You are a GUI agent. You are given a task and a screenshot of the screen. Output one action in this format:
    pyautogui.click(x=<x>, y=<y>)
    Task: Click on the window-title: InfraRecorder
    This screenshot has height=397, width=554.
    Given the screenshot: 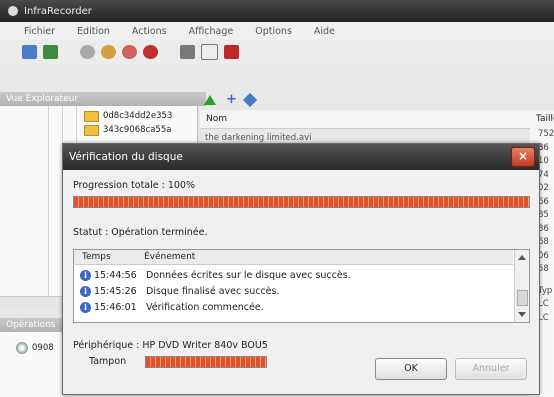 What is the action you would take?
    pyautogui.click(x=58, y=11)
    